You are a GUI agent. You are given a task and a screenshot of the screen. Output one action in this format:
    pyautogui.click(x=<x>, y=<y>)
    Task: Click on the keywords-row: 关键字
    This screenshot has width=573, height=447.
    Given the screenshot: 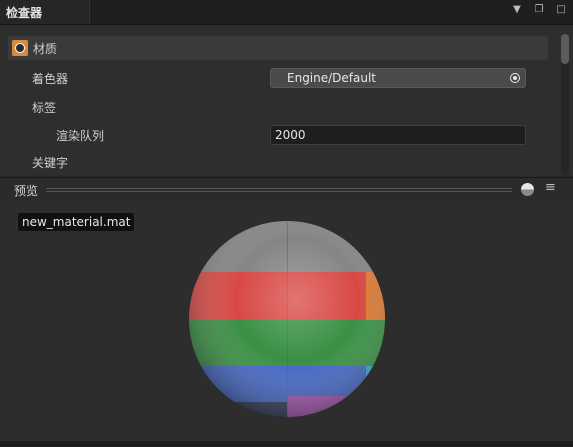 What is the action you would take?
    pyautogui.click(x=280, y=162)
    